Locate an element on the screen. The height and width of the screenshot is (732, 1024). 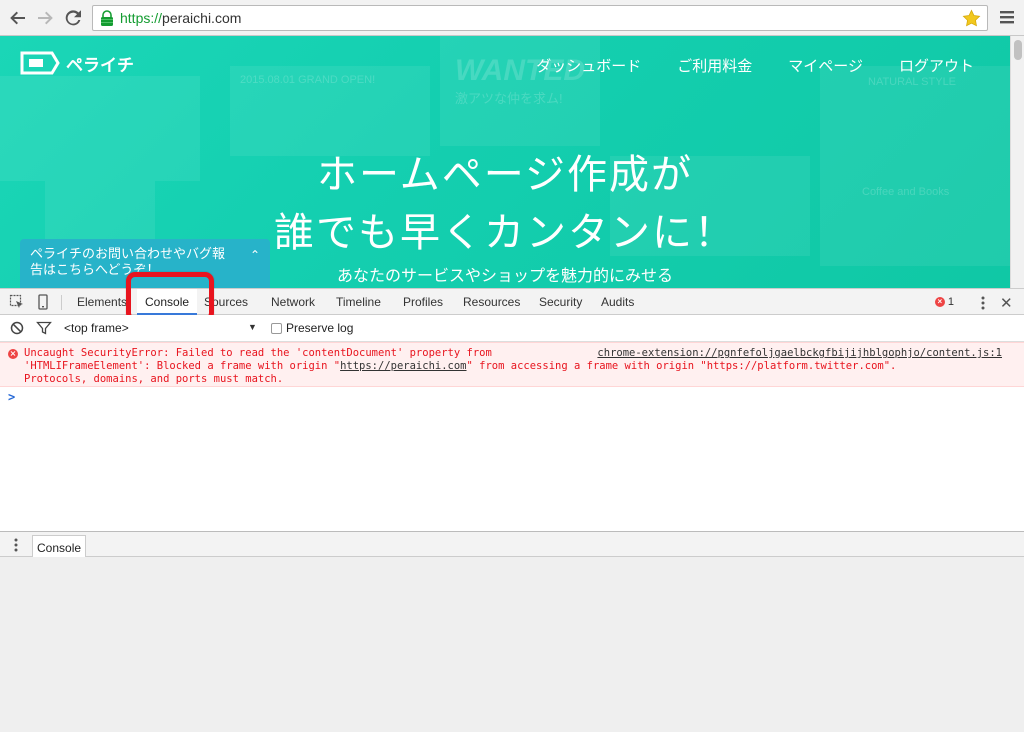
tab-console: Console is located at coordinates (167, 302).